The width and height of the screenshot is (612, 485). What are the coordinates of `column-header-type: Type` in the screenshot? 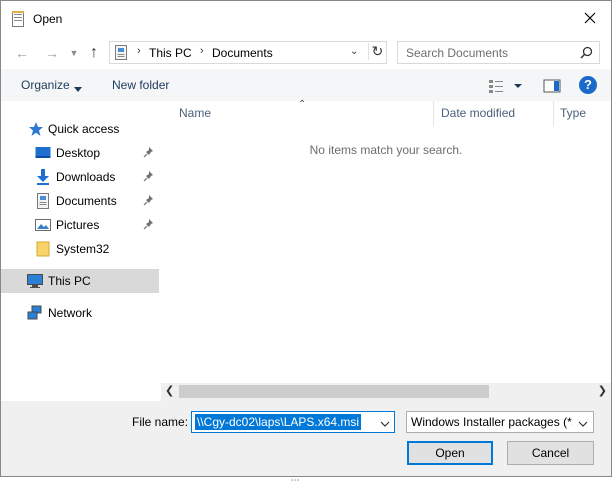 It's located at (573, 113).